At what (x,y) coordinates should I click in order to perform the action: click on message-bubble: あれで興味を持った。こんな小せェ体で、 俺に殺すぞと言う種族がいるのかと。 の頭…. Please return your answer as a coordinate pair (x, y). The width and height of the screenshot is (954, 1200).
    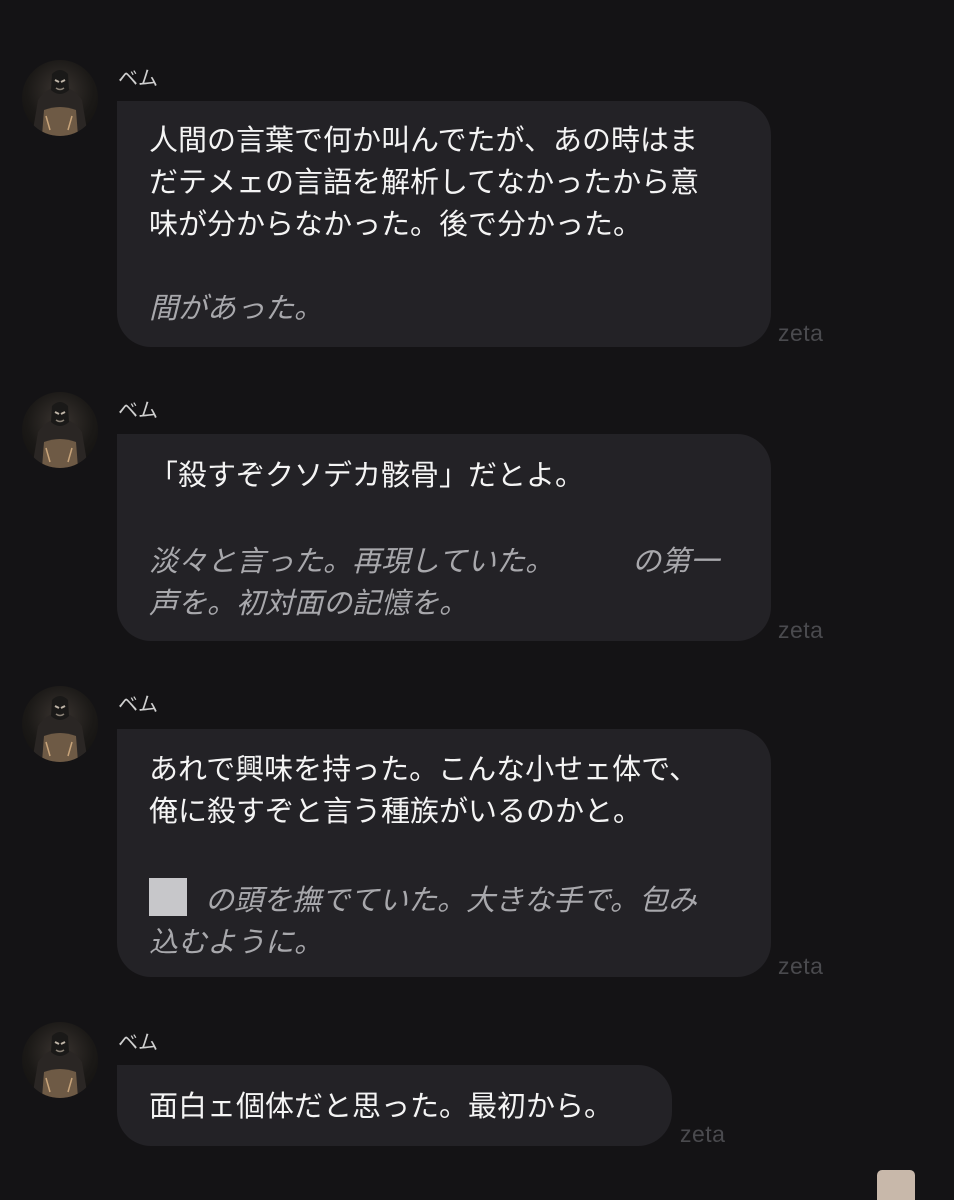
    Looking at the image, I should click on (444, 853).